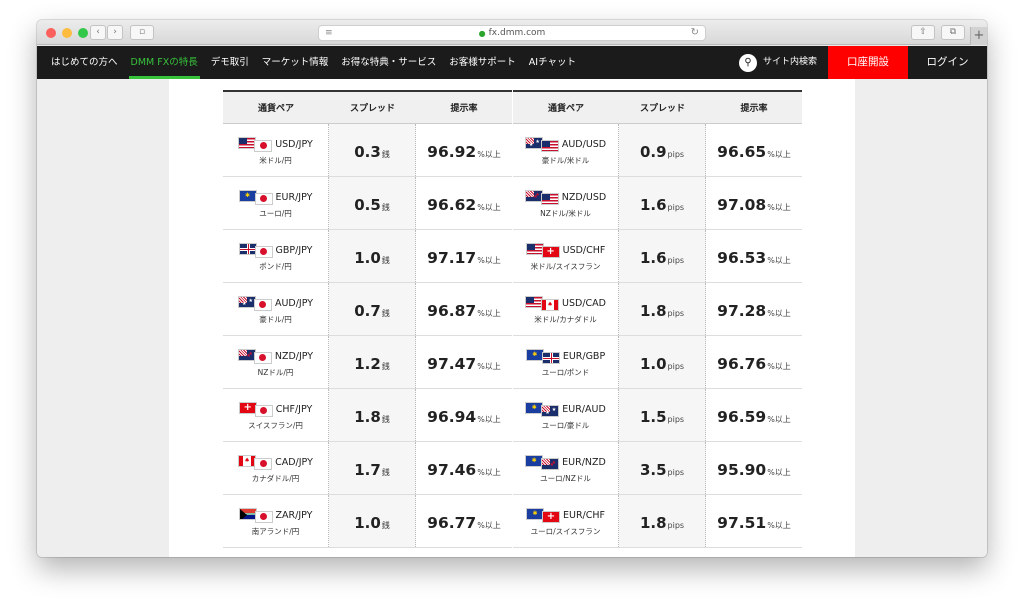 The height and width of the screenshot is (610, 1024). I want to click on uk-flag-icon, so click(550, 357).